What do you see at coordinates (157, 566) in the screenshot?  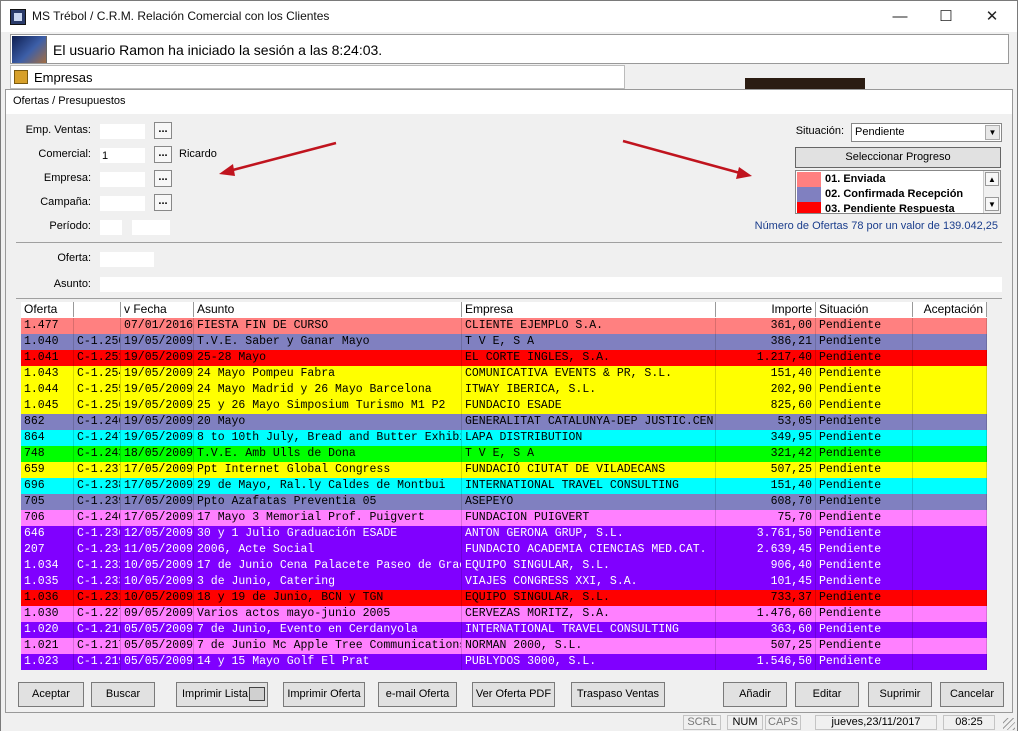 I see `cell-fecha: 10/05/2009` at bounding box center [157, 566].